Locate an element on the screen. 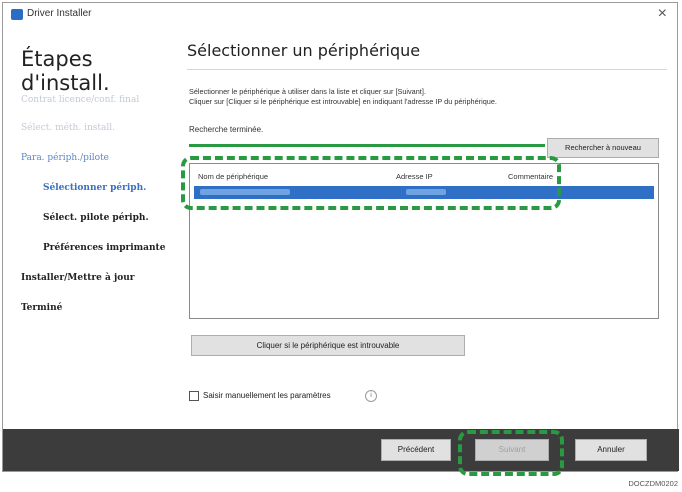 The width and height of the screenshot is (682, 492). manual-settings-checkbox is located at coordinates (194, 396).